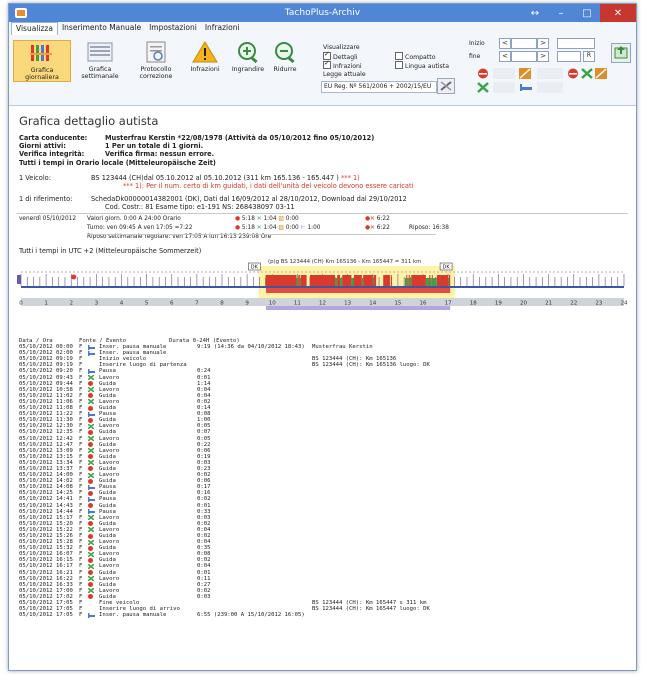 This screenshot has height=679, width=646. What do you see at coordinates (526, 87) in the screenshot?
I see `pausa-filter-button` at bounding box center [526, 87].